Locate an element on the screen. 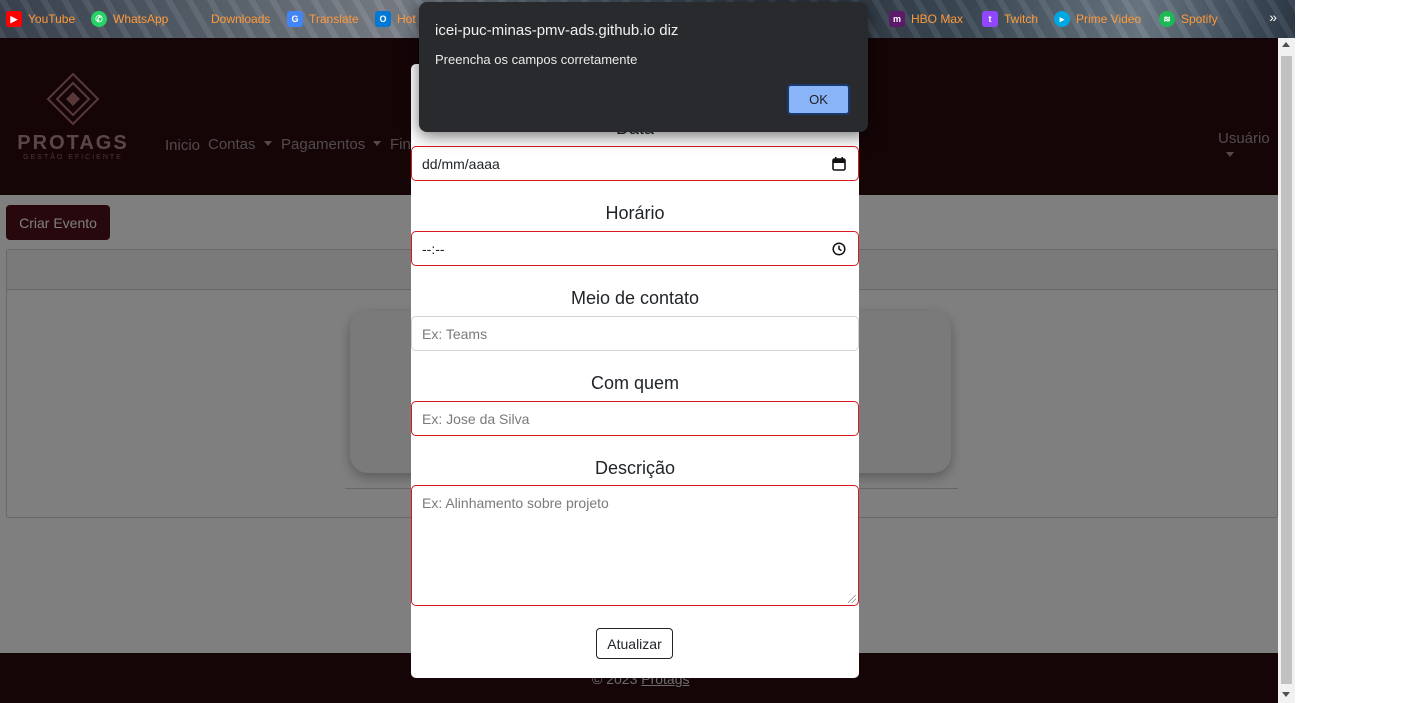  more-bookmarks-chevron-icon: » is located at coordinates (1273, 17).